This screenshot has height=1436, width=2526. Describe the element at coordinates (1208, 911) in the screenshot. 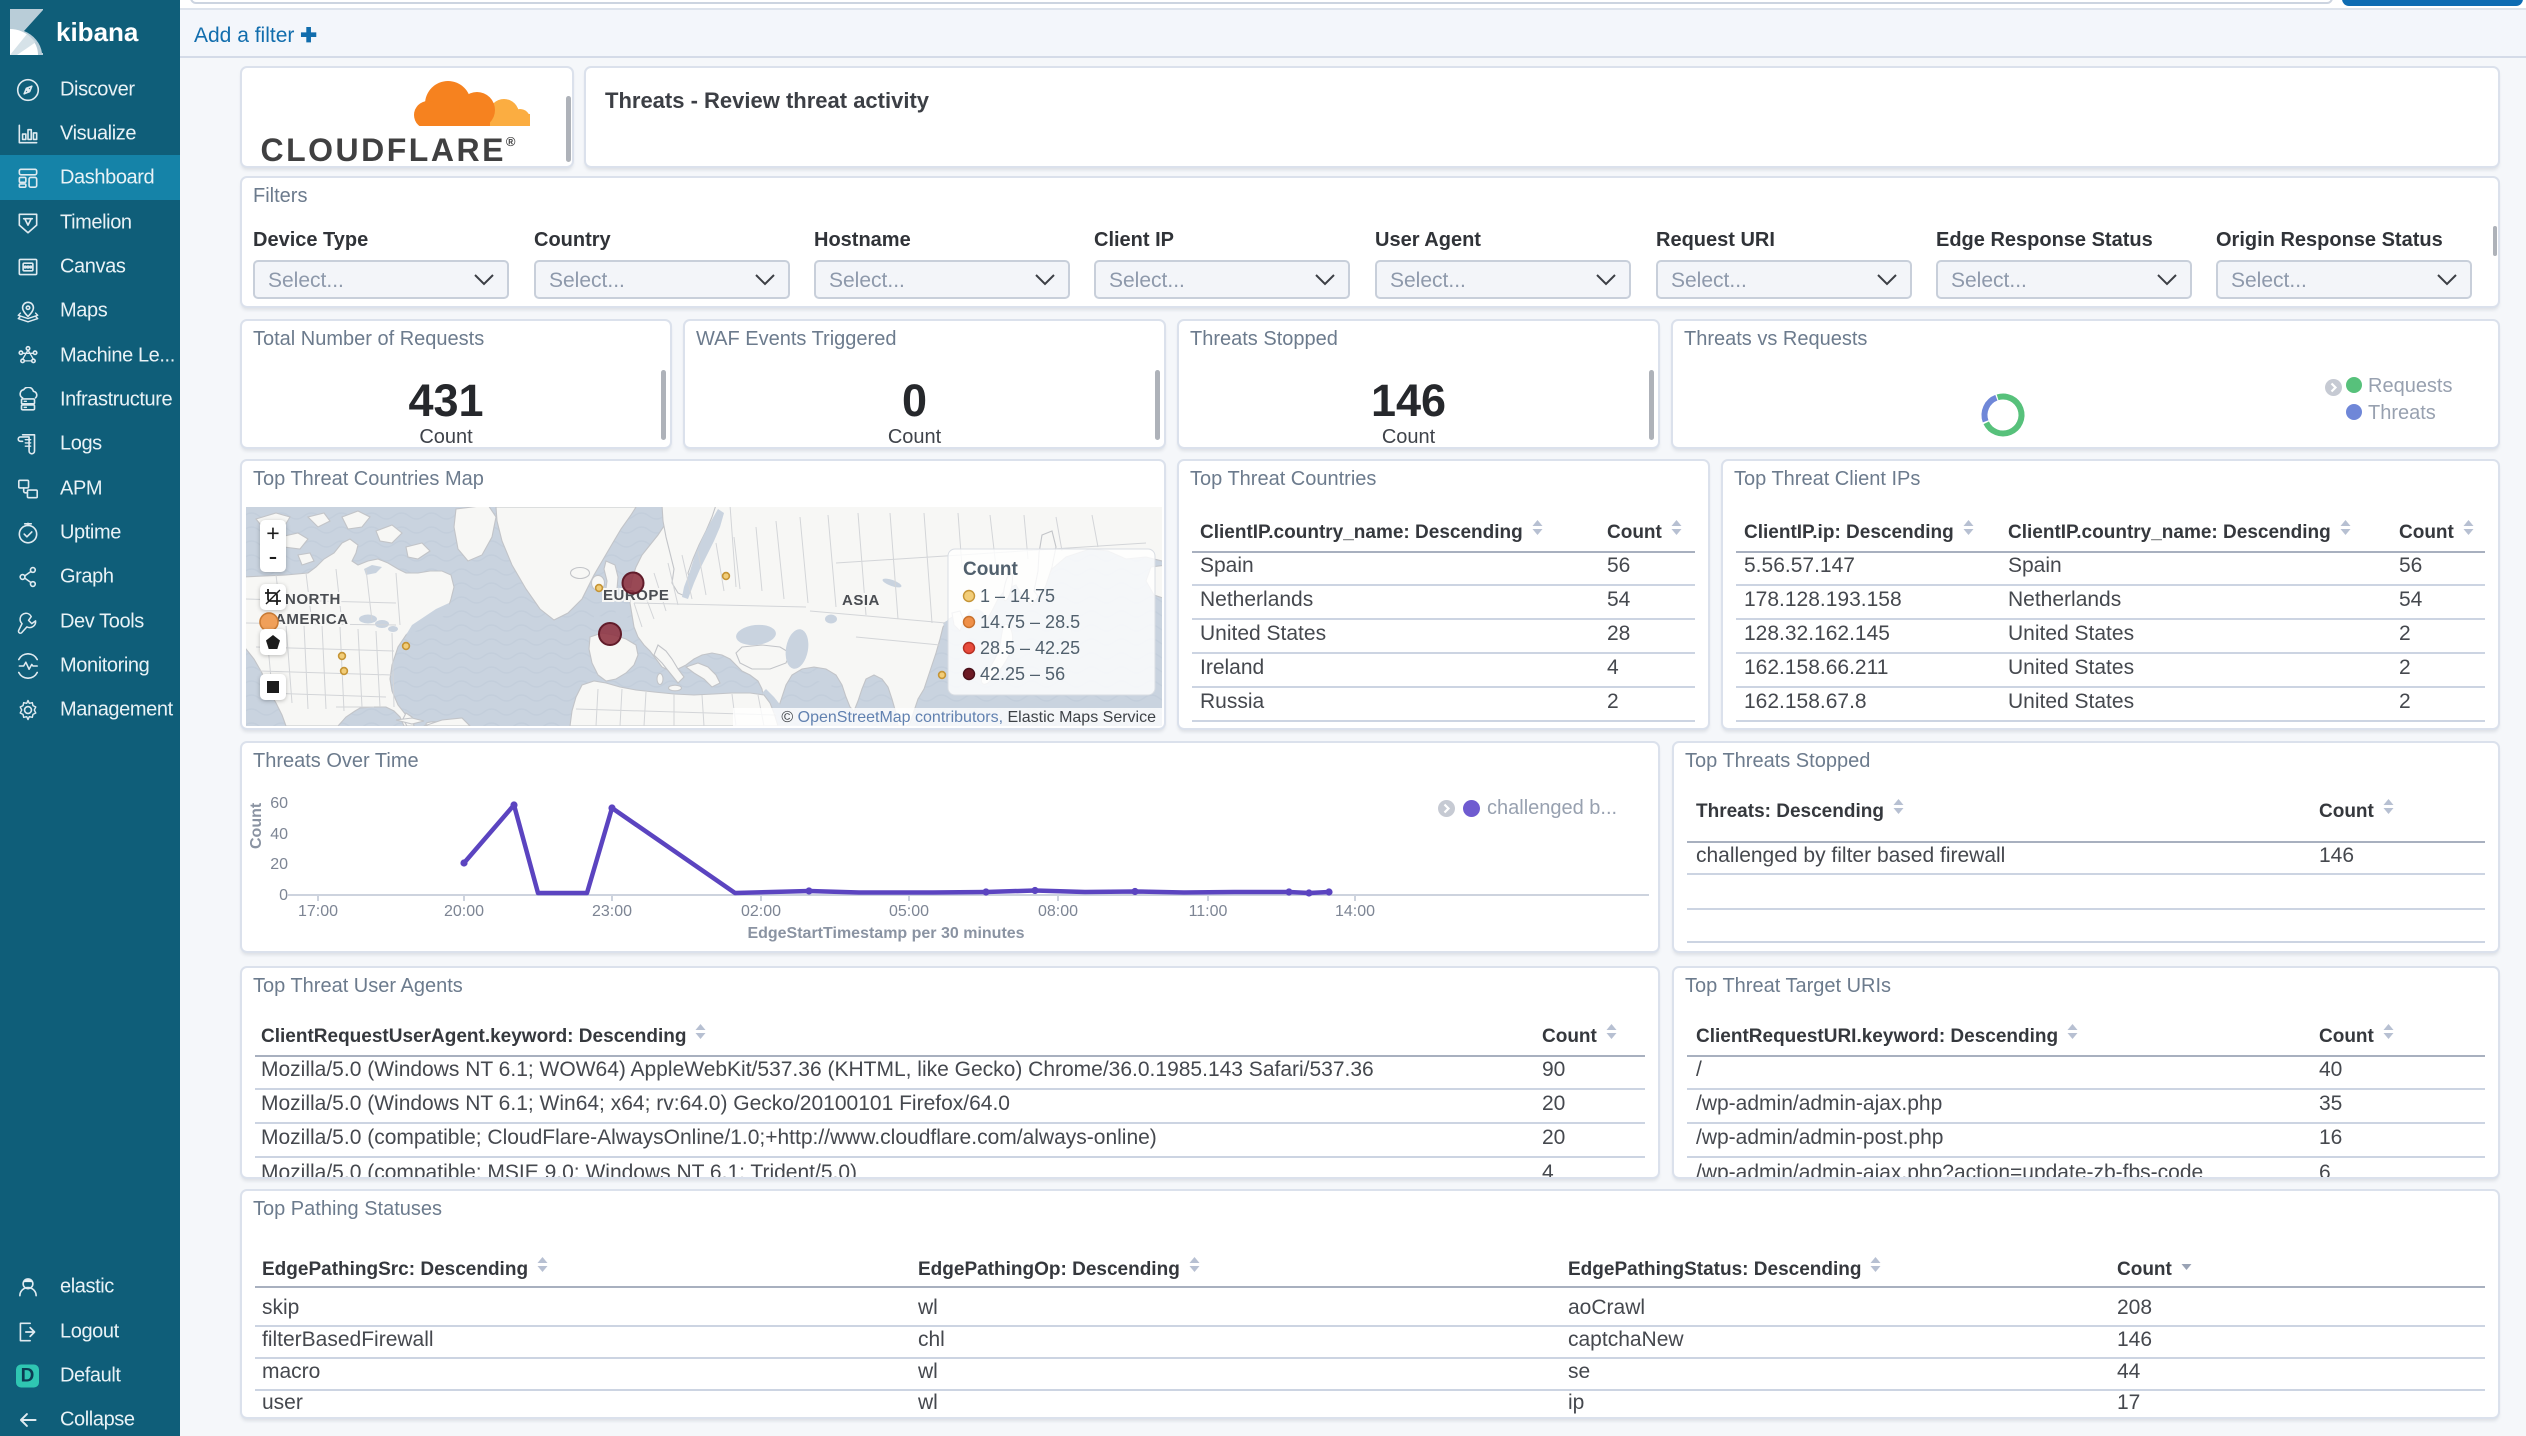

I see `svg-text: 11:00` at that location.